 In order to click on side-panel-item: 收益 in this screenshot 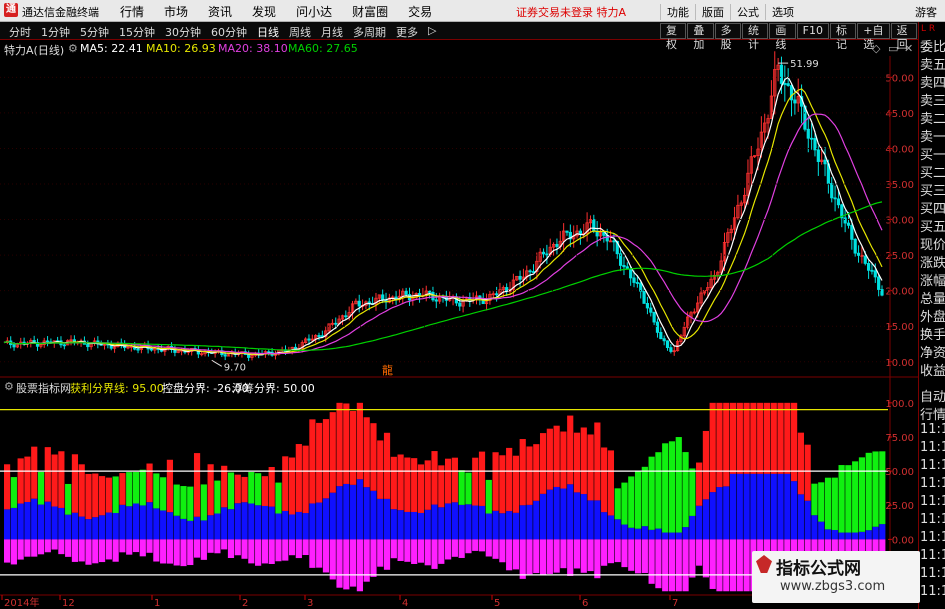, I will do `click(932, 369)`.